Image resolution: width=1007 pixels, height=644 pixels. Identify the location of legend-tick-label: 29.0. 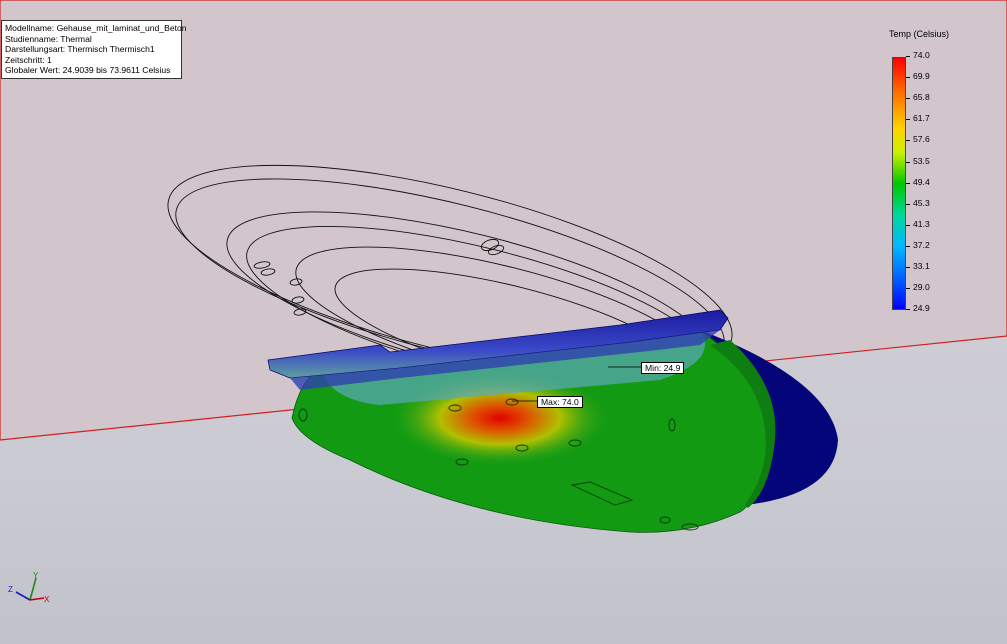
(921, 287).